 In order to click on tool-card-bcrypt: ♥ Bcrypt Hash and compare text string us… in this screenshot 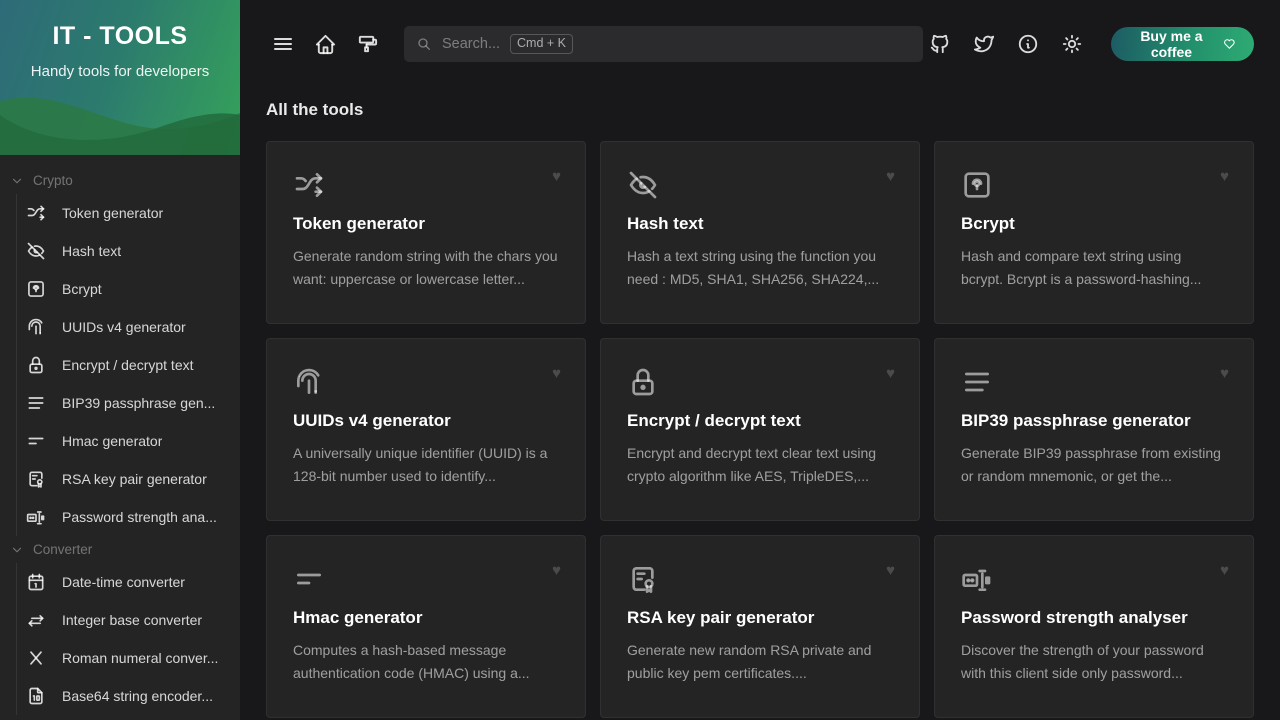, I will do `click(1094, 232)`.